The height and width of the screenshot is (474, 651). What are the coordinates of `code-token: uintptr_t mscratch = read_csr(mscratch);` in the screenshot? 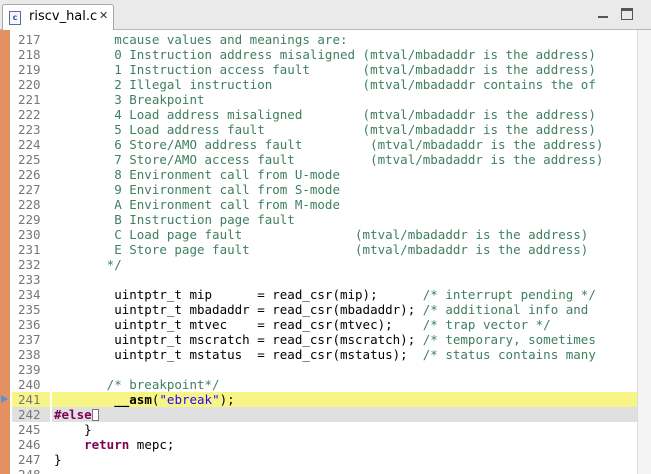 It's located at (238, 339).